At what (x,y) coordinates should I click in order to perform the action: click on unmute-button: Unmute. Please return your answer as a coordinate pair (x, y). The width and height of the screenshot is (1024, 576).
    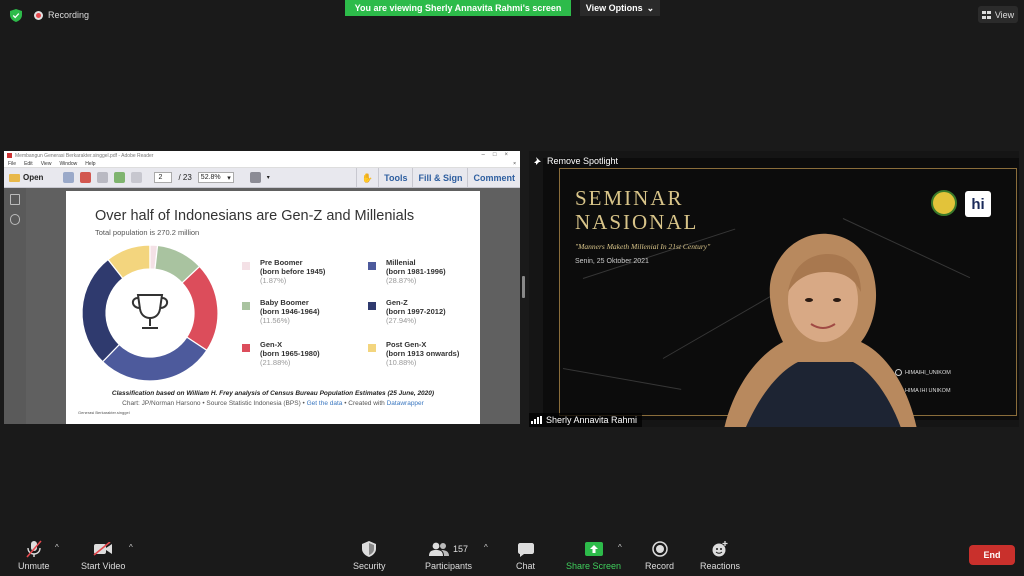
    Looking at the image, I should click on (34, 555).